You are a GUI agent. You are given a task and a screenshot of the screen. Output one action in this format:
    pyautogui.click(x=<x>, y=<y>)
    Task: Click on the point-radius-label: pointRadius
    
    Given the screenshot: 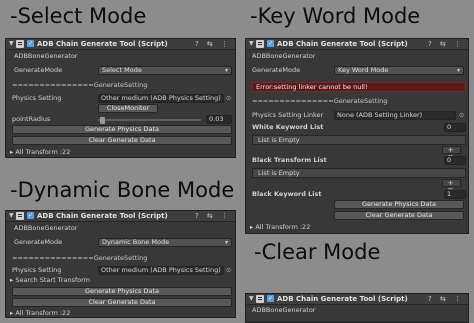 What is the action you would take?
    pyautogui.click(x=31, y=119)
    